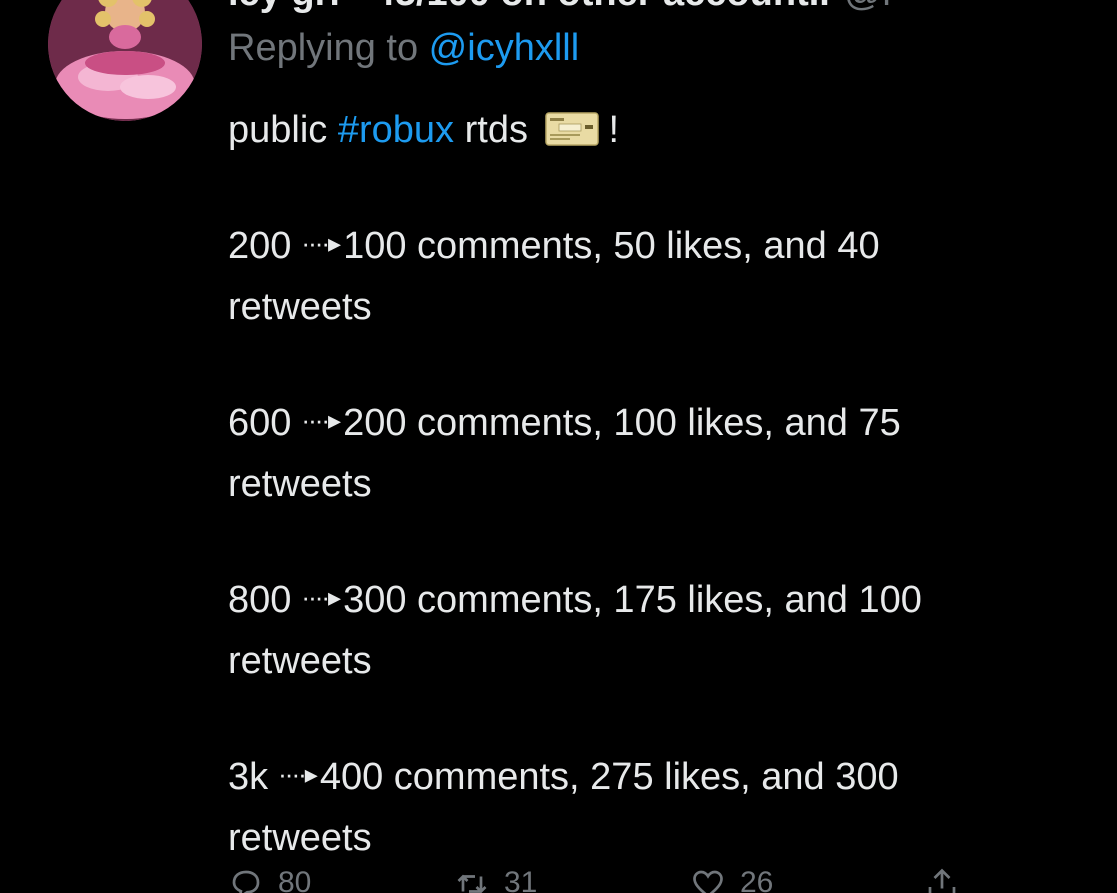  Describe the element at coordinates (609, 777) in the screenshot. I see `tier-requirements: 400 comments, 275 likes, and 300` at that location.